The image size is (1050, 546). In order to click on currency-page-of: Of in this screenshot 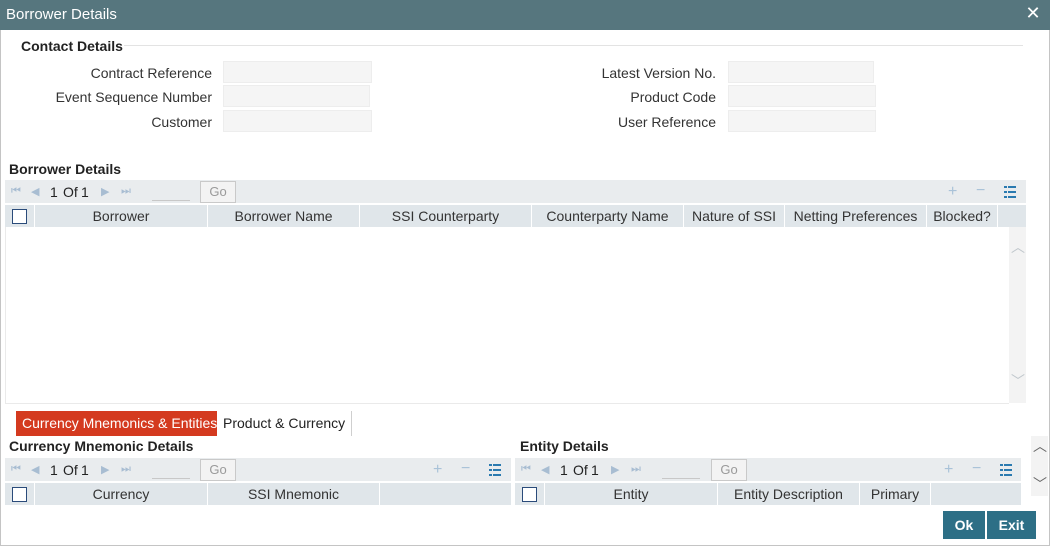, I will do `click(70, 470)`.